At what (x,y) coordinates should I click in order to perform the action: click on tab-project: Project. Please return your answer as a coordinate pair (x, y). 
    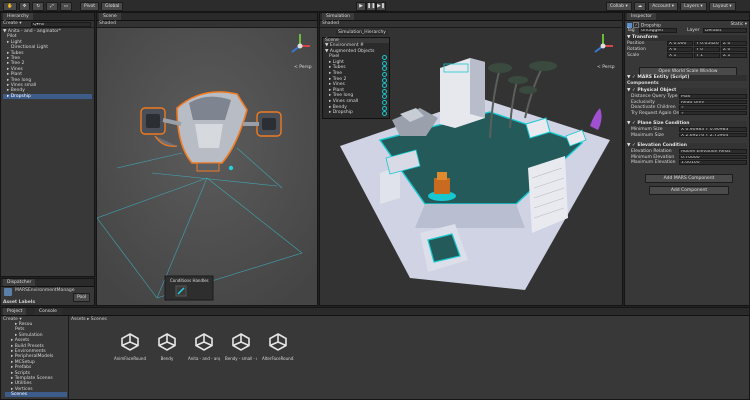
    Looking at the image, I should click on (15, 311).